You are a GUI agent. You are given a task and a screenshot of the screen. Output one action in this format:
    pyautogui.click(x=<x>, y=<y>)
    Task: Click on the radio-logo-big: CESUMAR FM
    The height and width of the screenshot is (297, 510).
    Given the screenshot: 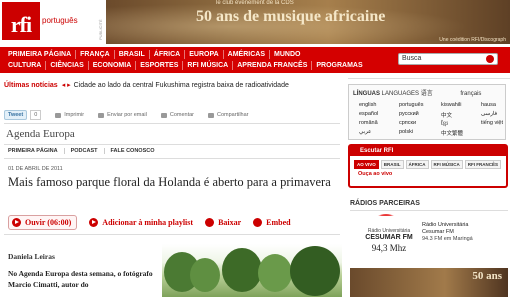 What is the action you would take?
    pyautogui.click(x=389, y=237)
    